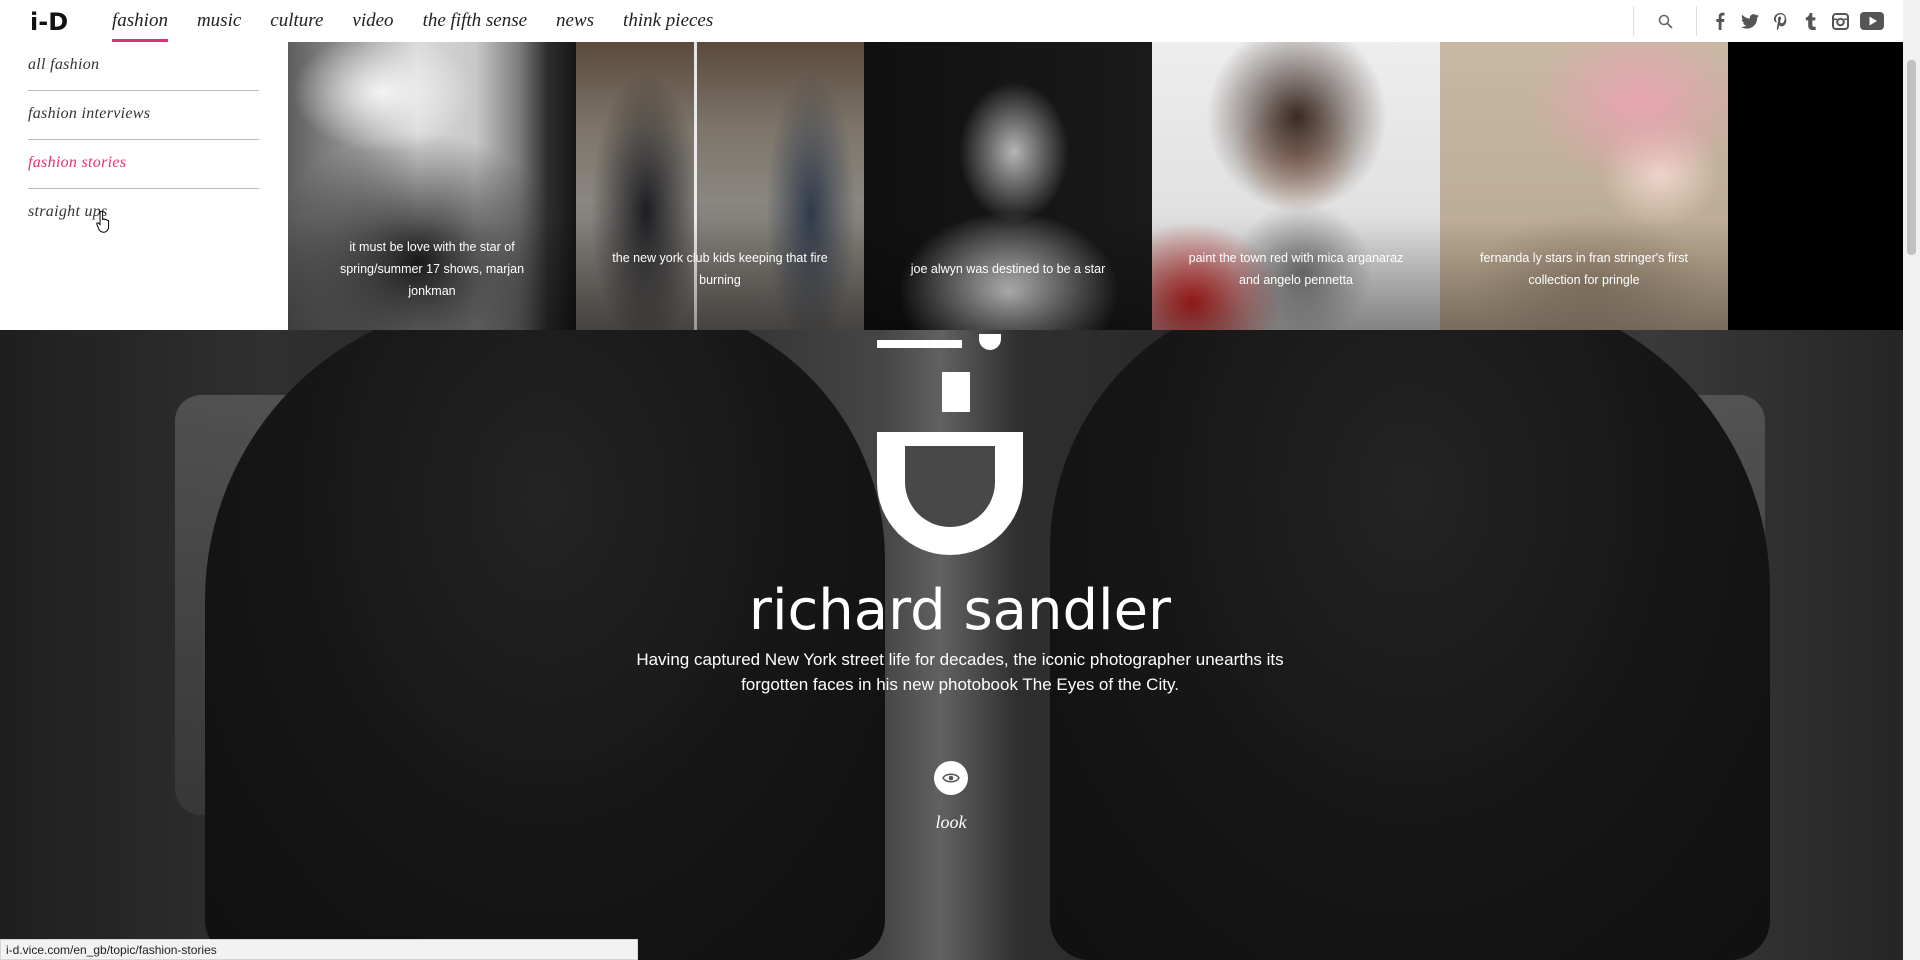 The image size is (1920, 960). What do you see at coordinates (919, 344) in the screenshot?
I see `hero-logo-dot` at bounding box center [919, 344].